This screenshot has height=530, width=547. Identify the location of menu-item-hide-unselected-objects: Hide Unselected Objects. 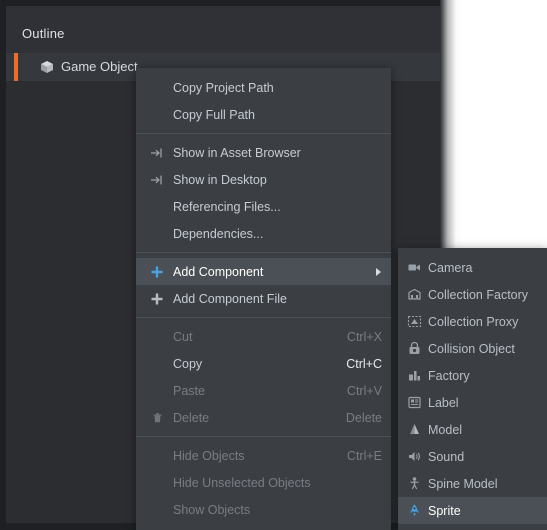
(263, 482).